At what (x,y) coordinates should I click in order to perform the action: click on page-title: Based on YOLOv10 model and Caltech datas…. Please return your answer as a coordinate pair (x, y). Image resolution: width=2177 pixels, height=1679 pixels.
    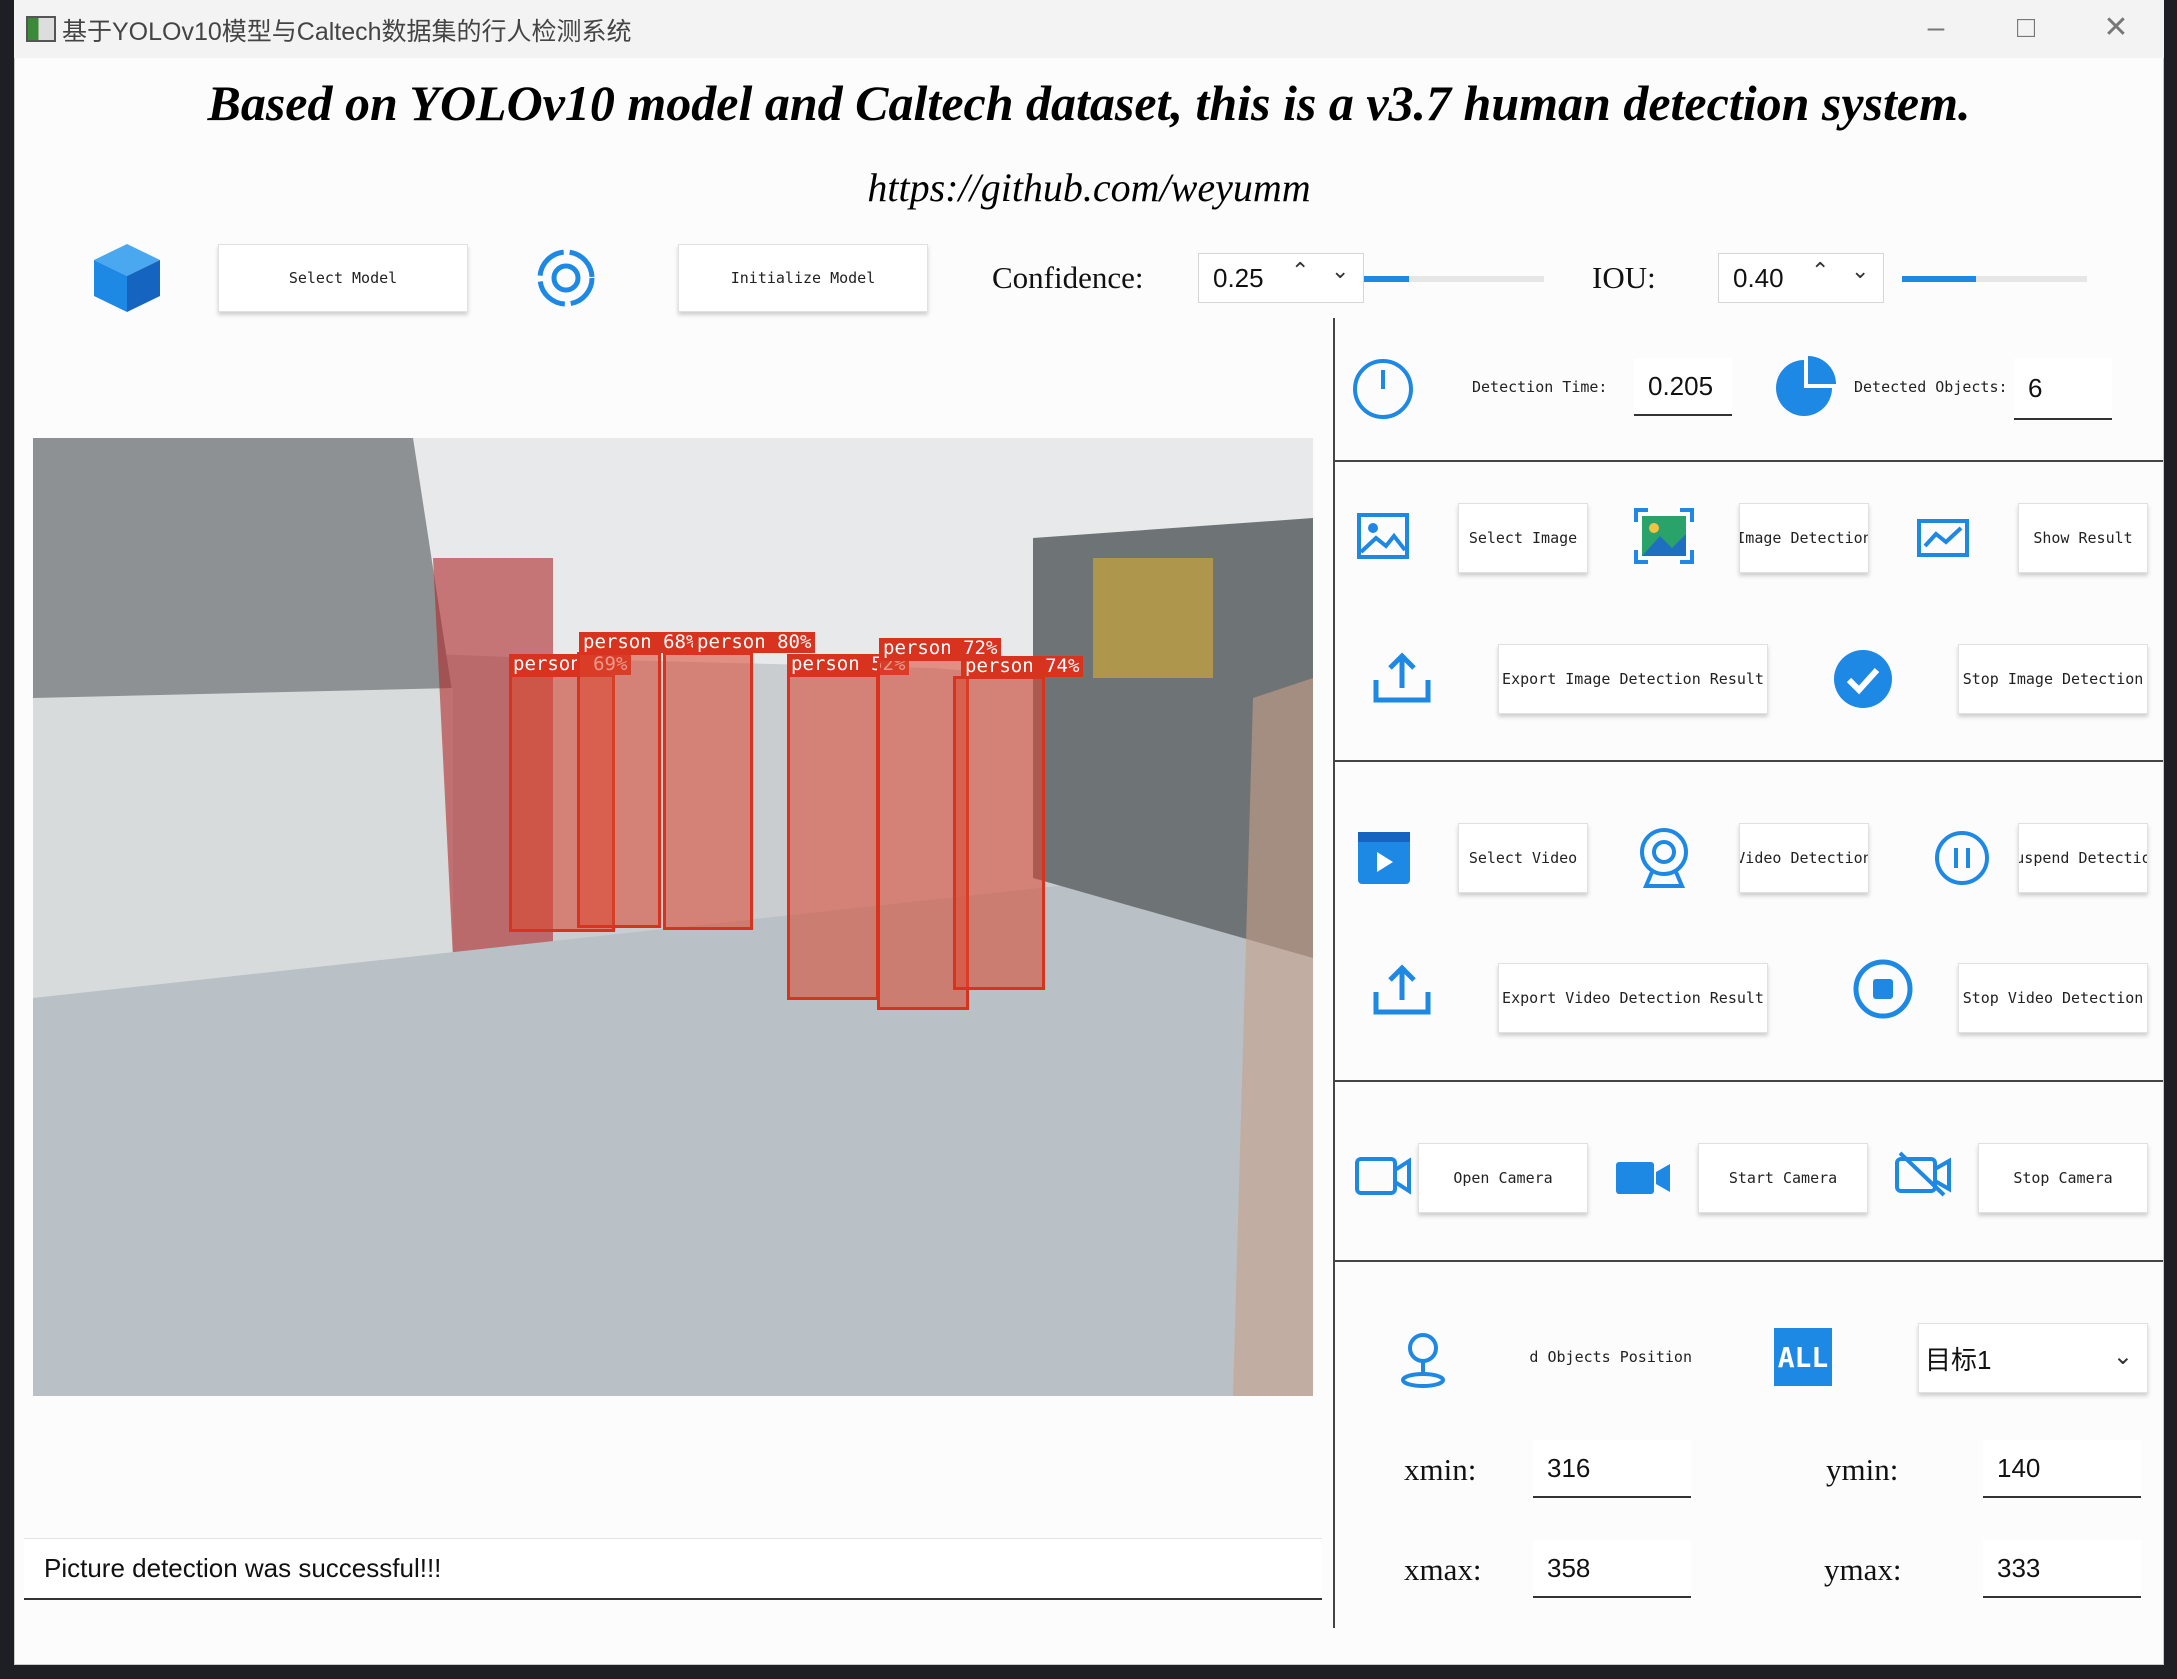
    Looking at the image, I should click on (1089, 103).